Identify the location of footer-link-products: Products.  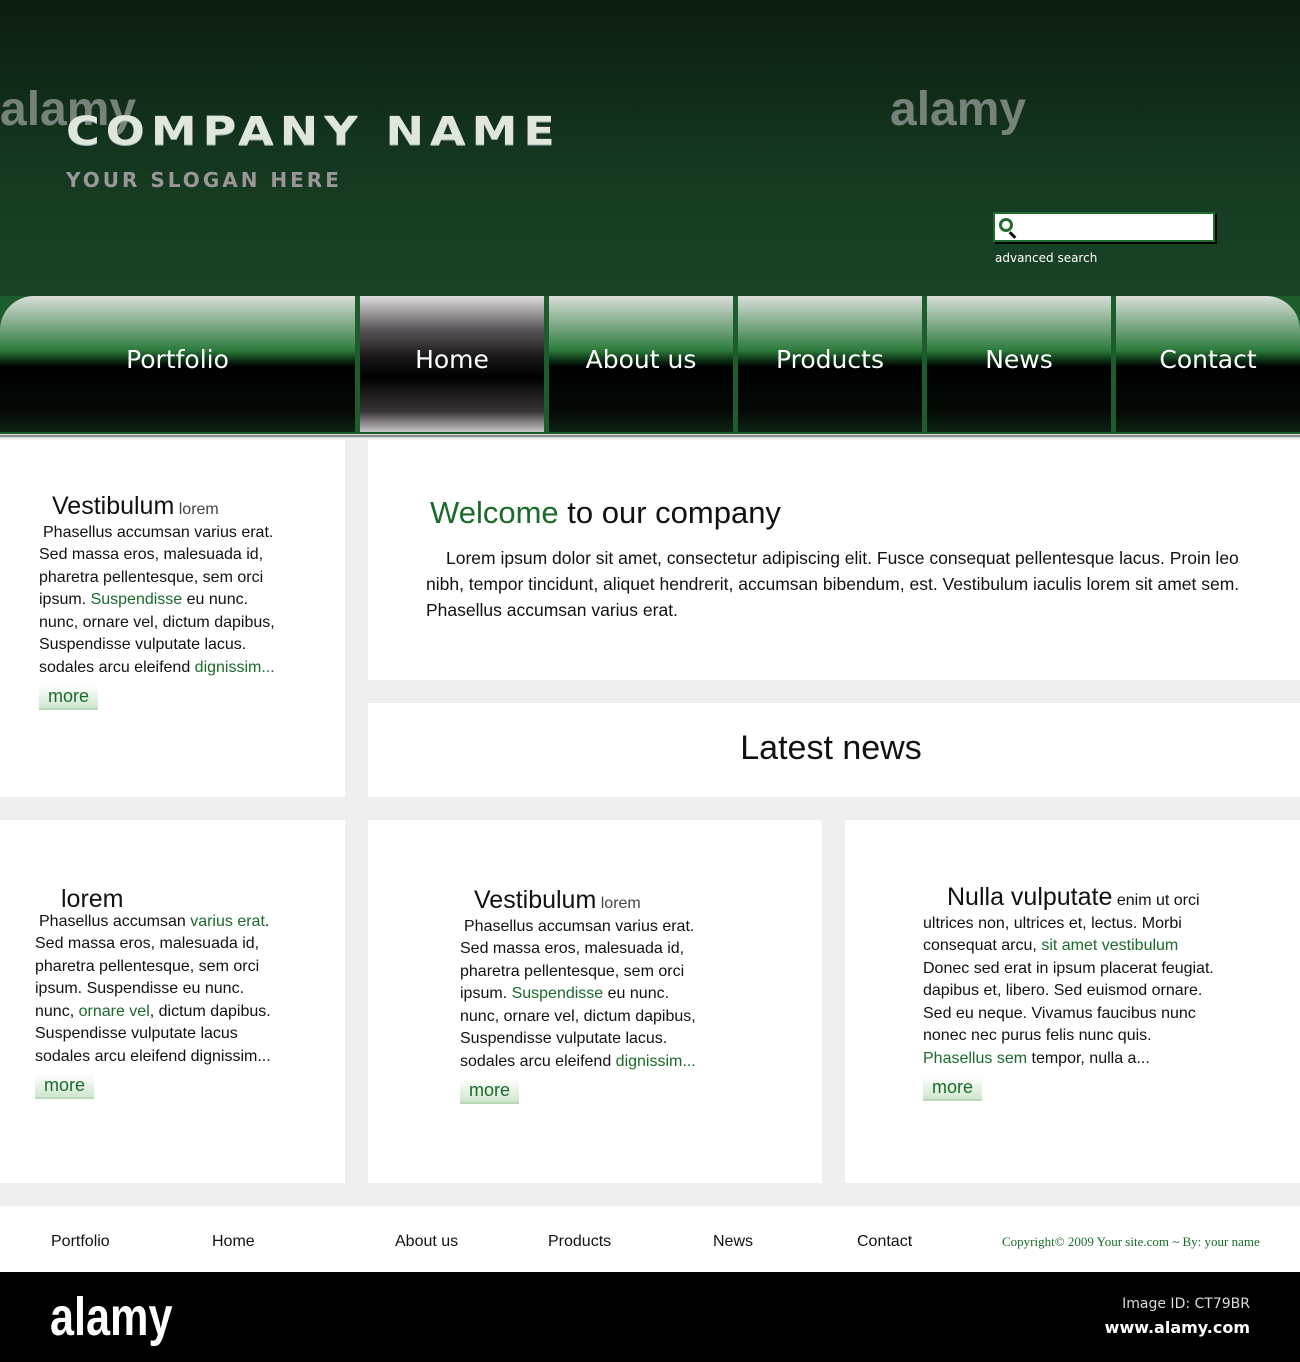
(579, 1242).